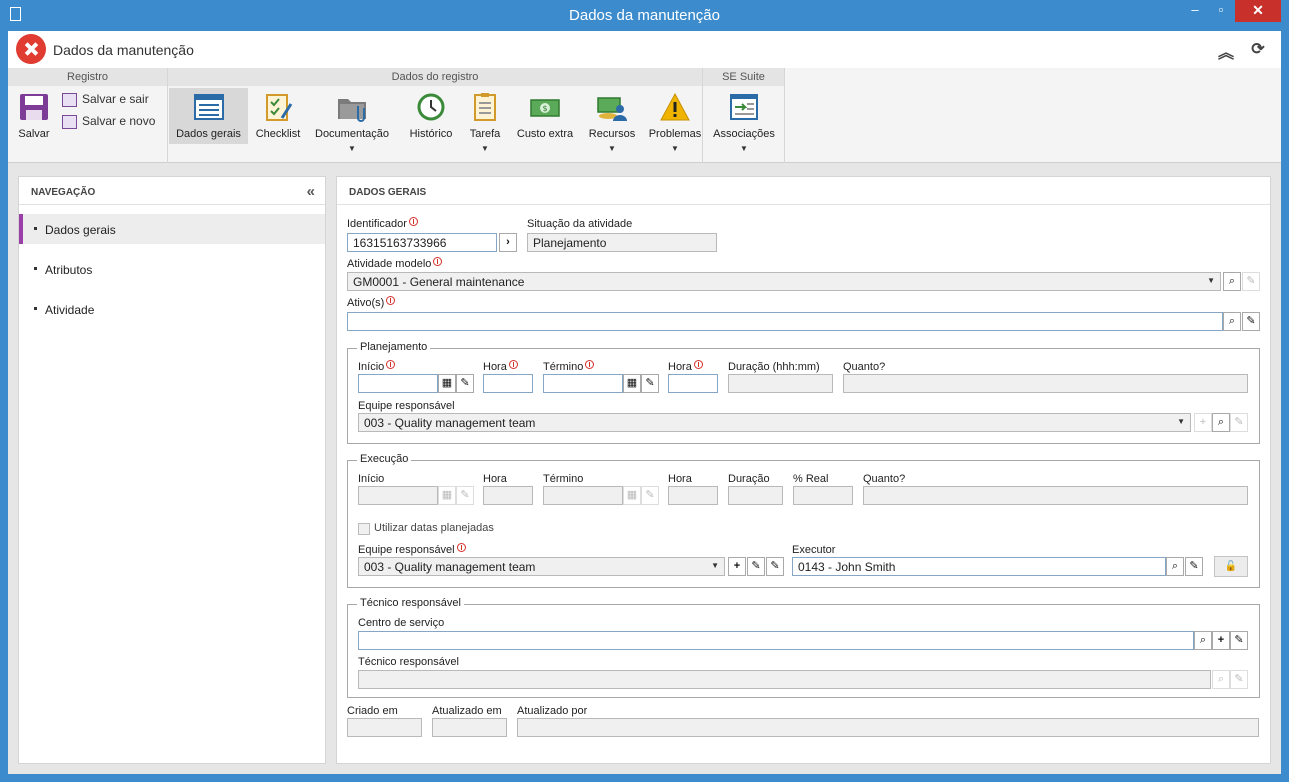  Describe the element at coordinates (784, 281) in the screenshot. I see `atividade-modelo-select: GM0001 - General maintenance ▼` at that location.